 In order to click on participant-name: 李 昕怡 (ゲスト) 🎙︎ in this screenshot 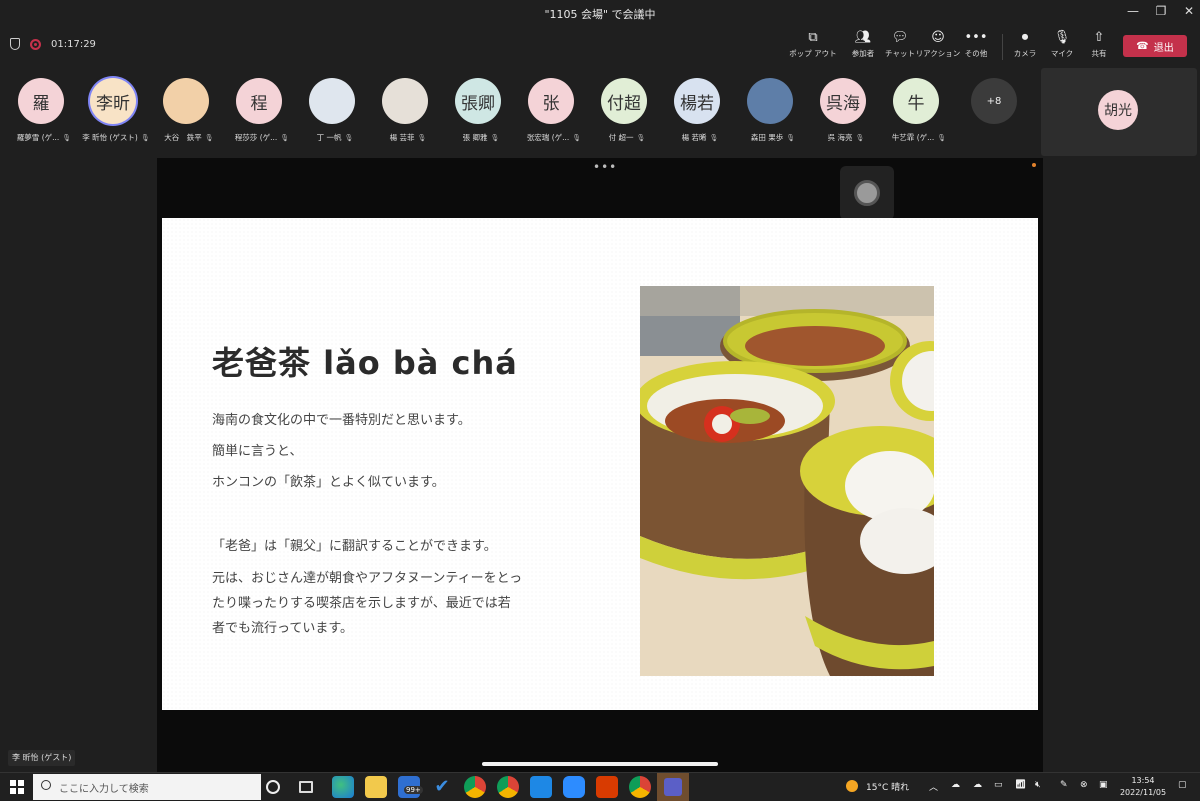, I will do `click(116, 137)`.